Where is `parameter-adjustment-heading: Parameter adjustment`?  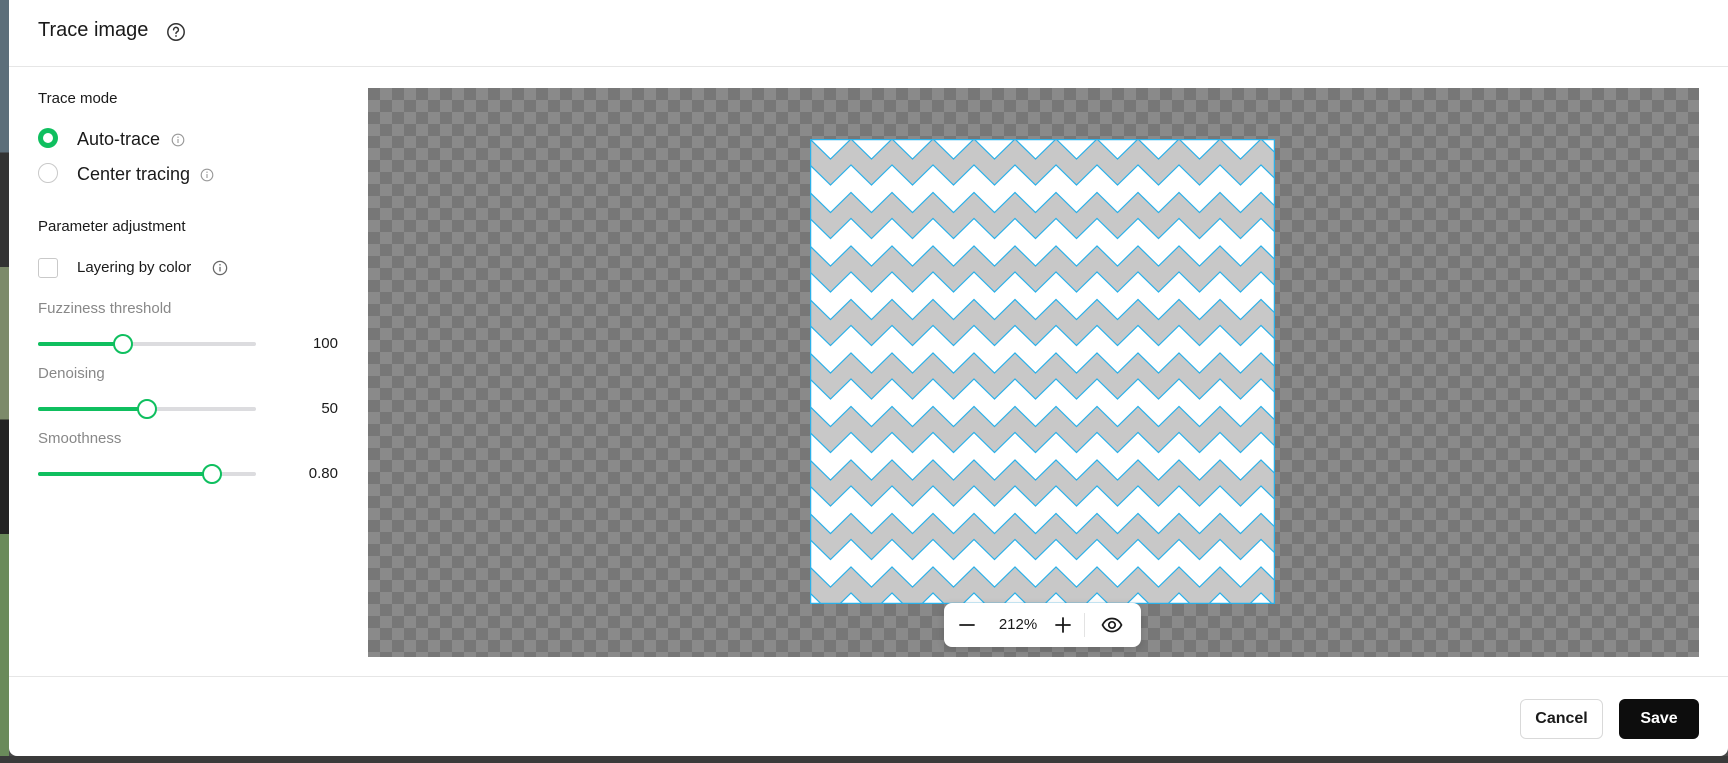
parameter-adjustment-heading: Parameter adjustment is located at coordinates (112, 226).